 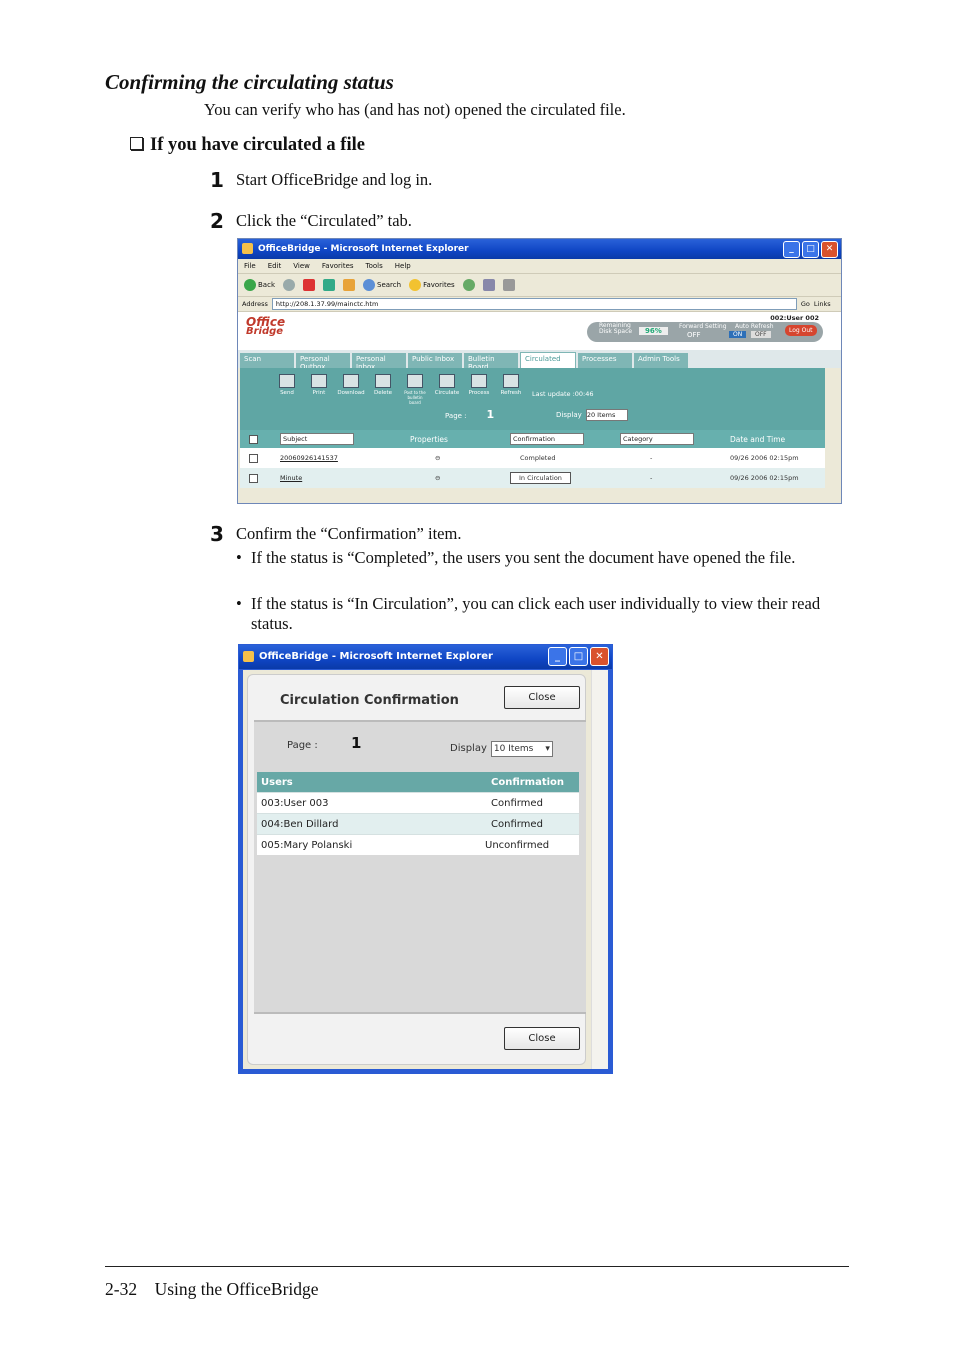 What do you see at coordinates (369, 285) in the screenshot?
I see `search-icon` at bounding box center [369, 285].